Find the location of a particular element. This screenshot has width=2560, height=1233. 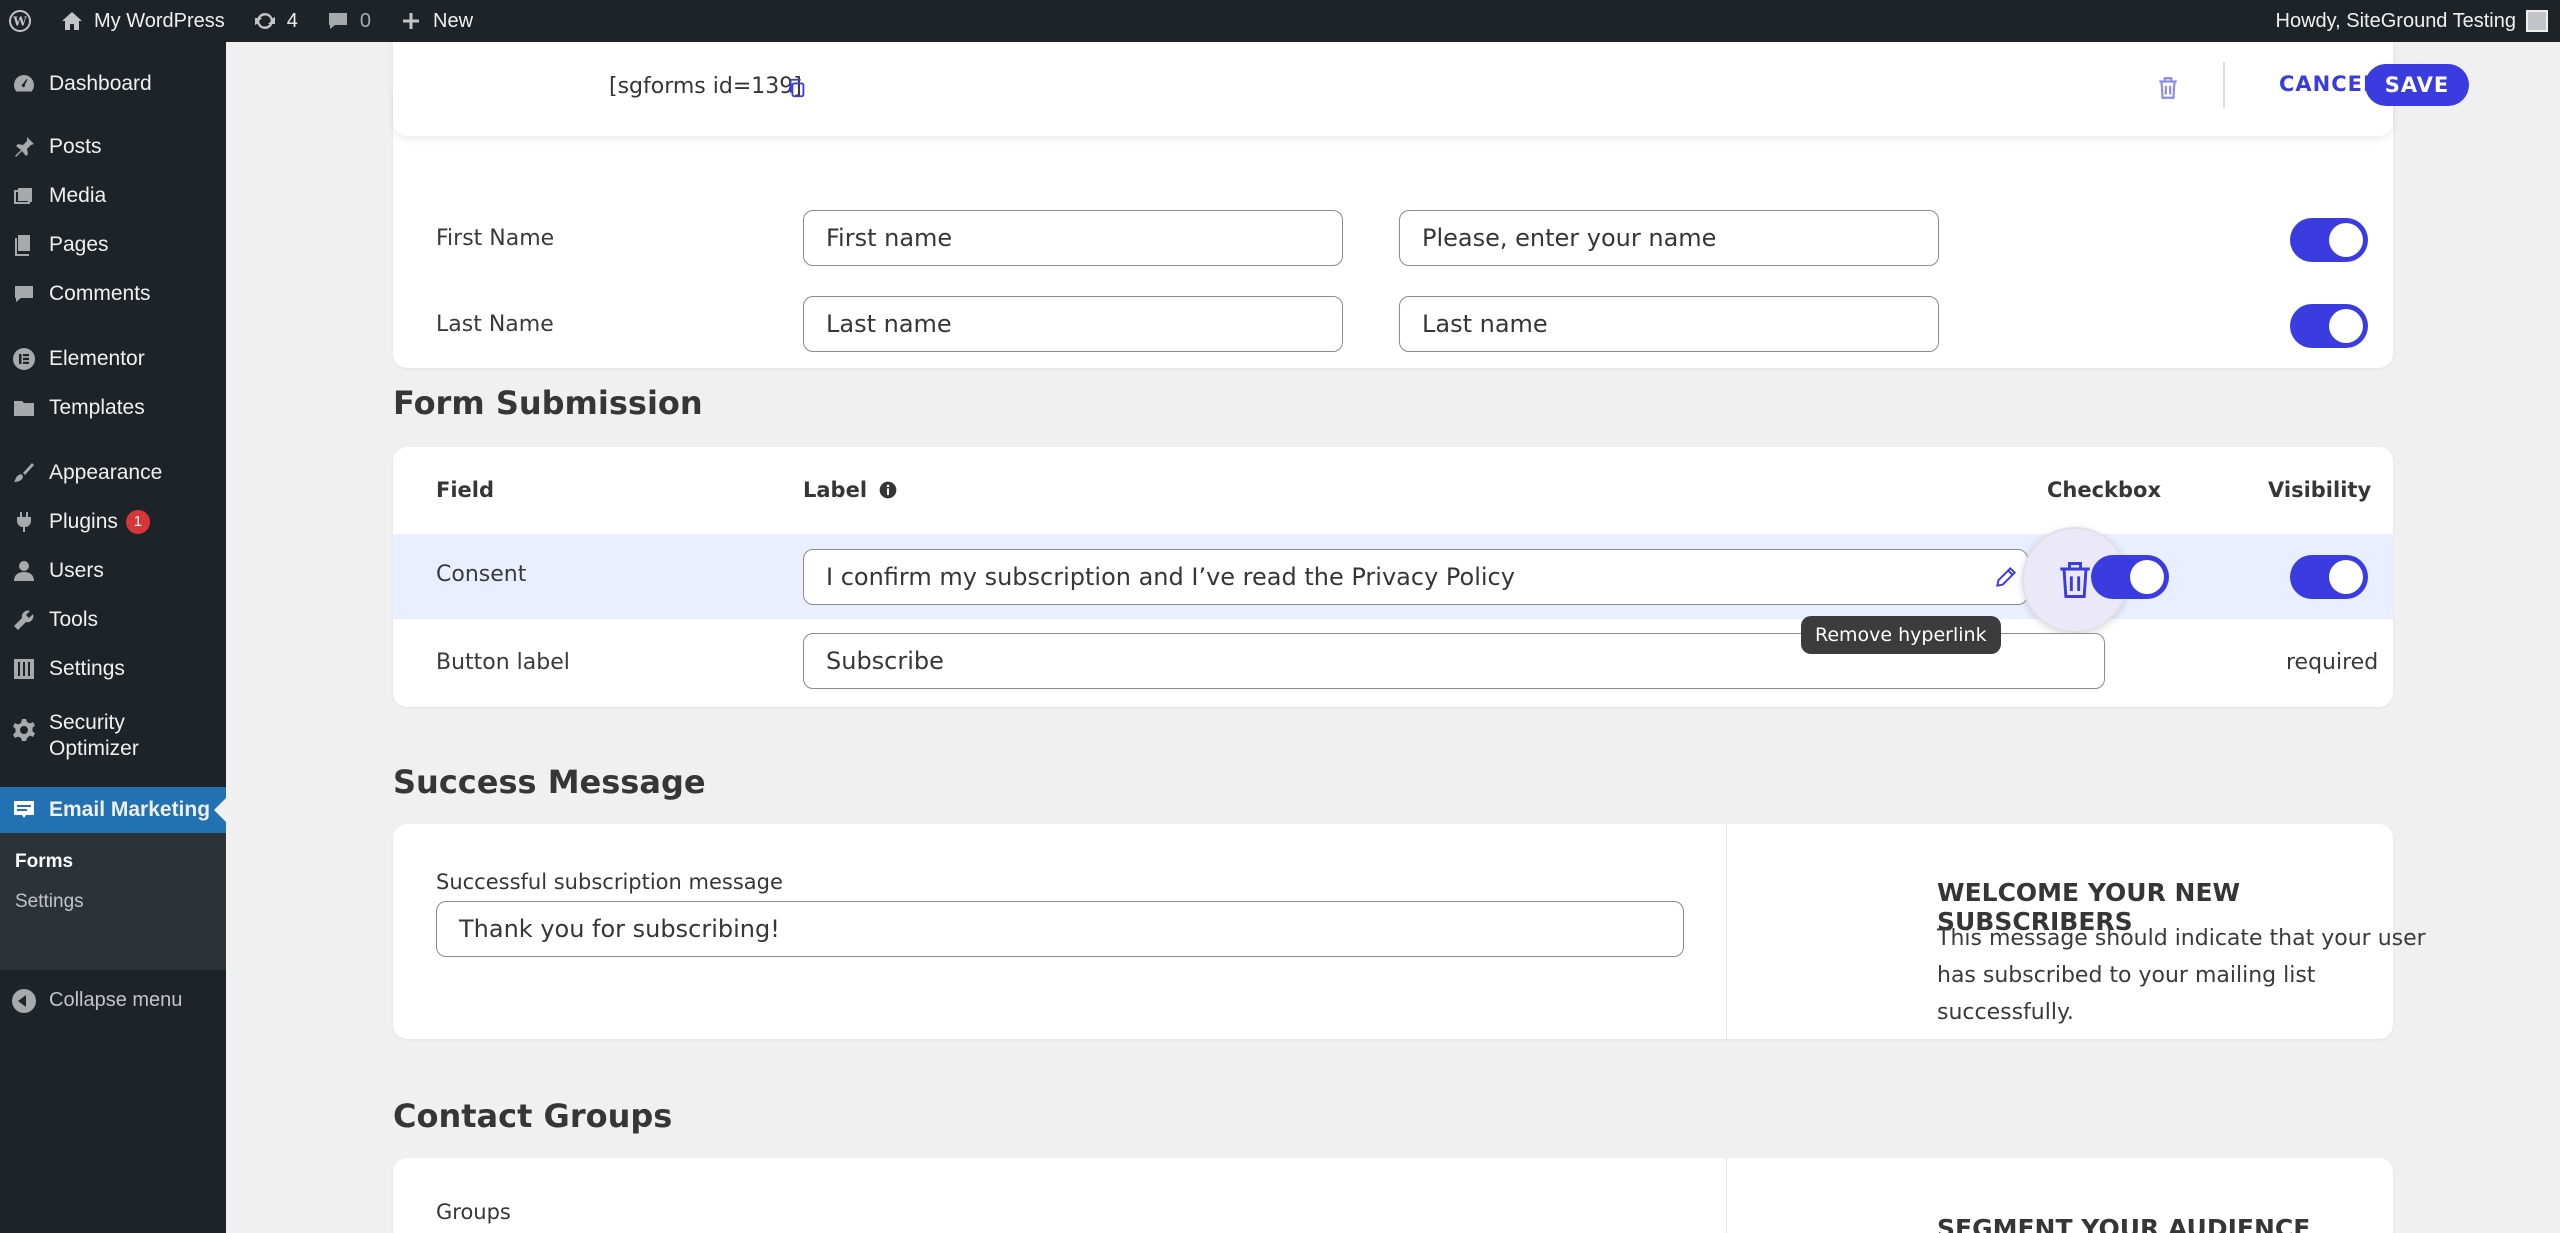

comments-count: 0 is located at coordinates (365, 20).